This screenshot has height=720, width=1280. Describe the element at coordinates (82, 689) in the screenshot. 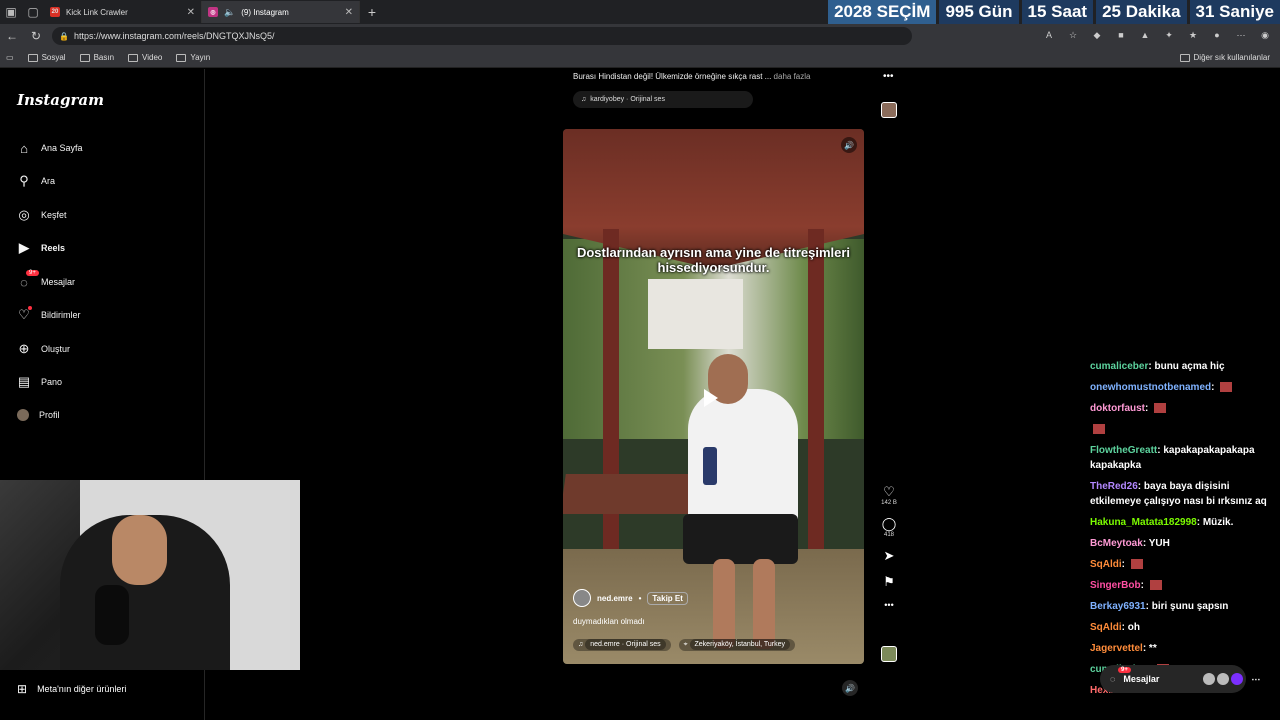

I see `meta-more-label: Meta'nın diğer ürünleri` at that location.